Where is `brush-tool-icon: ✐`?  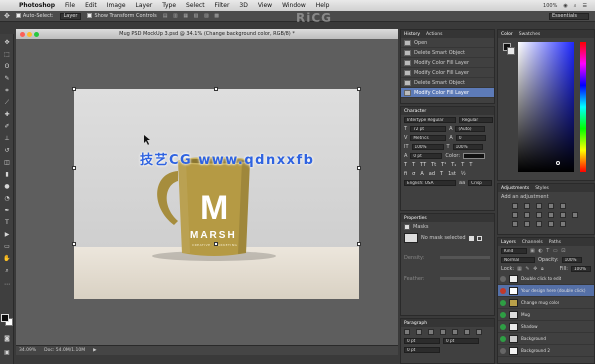 brush-tool-icon: ✐ is located at coordinates (7, 126).